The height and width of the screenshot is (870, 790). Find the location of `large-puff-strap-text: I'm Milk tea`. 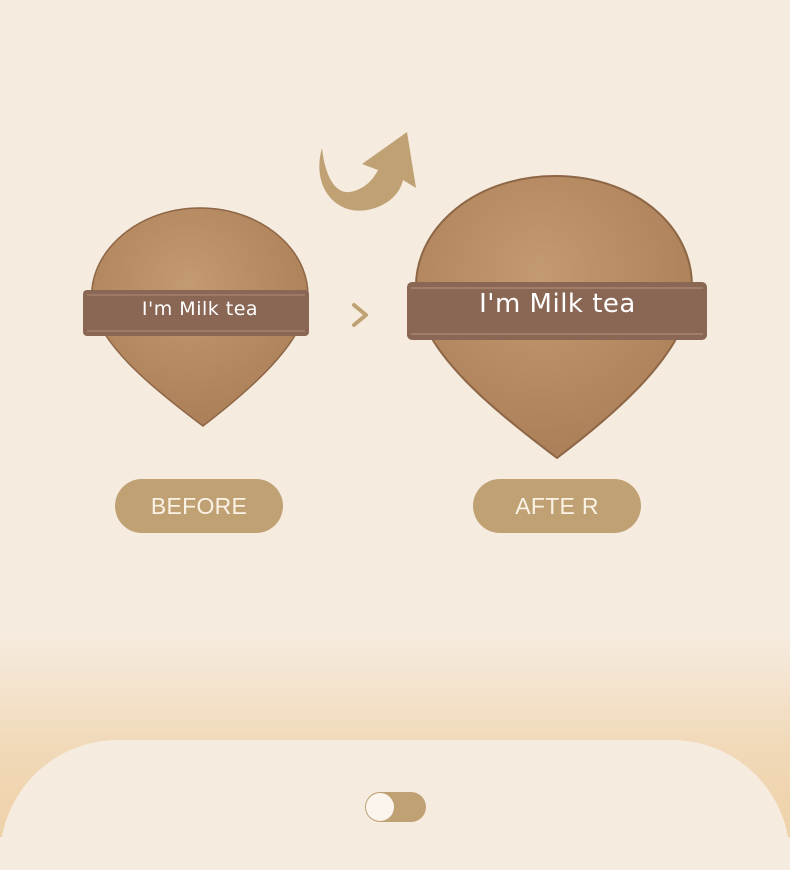

large-puff-strap-text: I'm Milk tea is located at coordinates (557, 304).